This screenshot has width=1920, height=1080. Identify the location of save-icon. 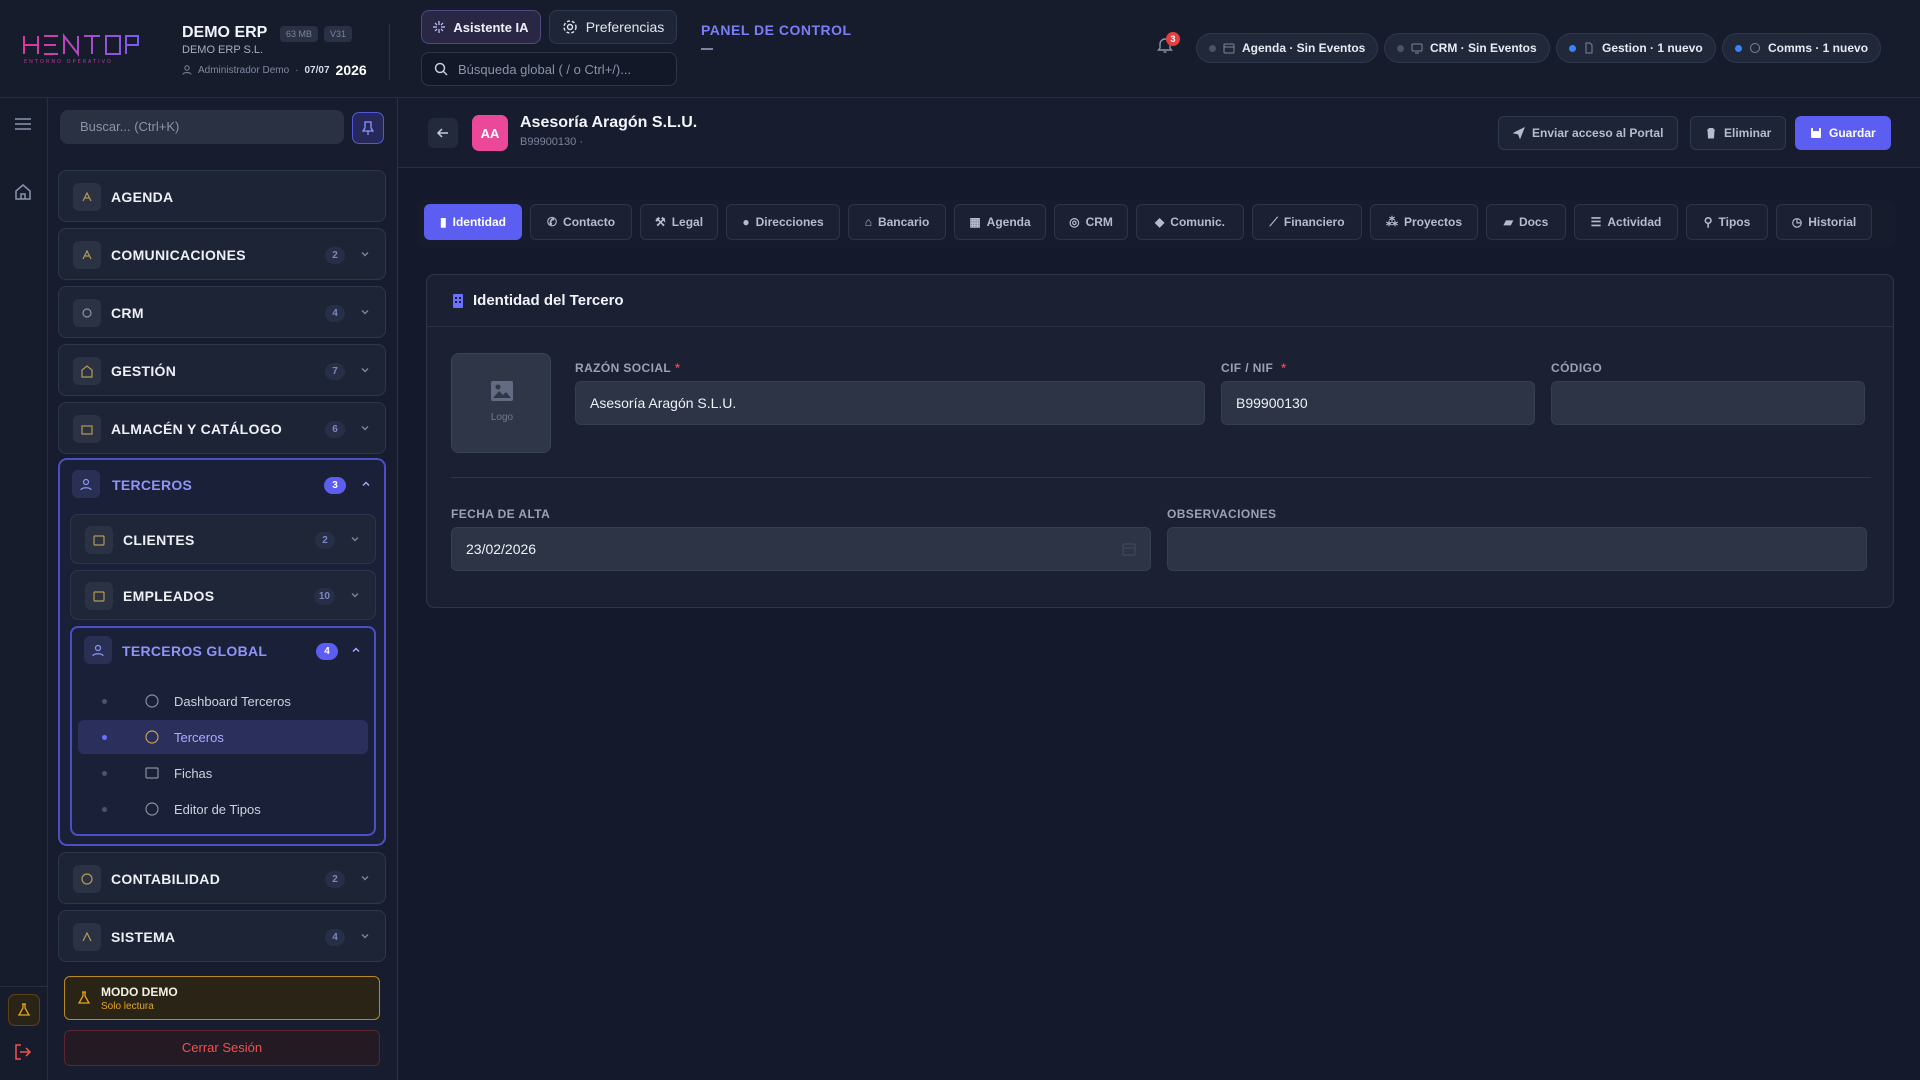
(1816, 133).